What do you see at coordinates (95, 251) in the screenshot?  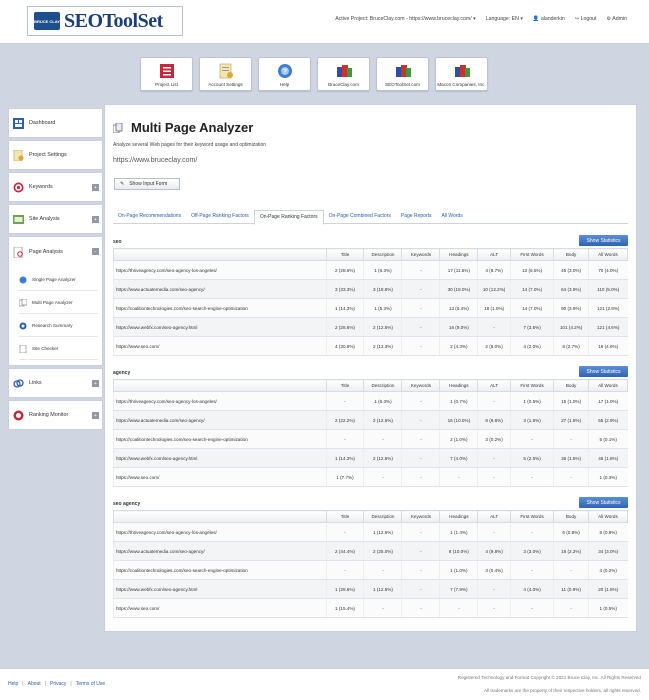 I see `collapse-icon: −` at bounding box center [95, 251].